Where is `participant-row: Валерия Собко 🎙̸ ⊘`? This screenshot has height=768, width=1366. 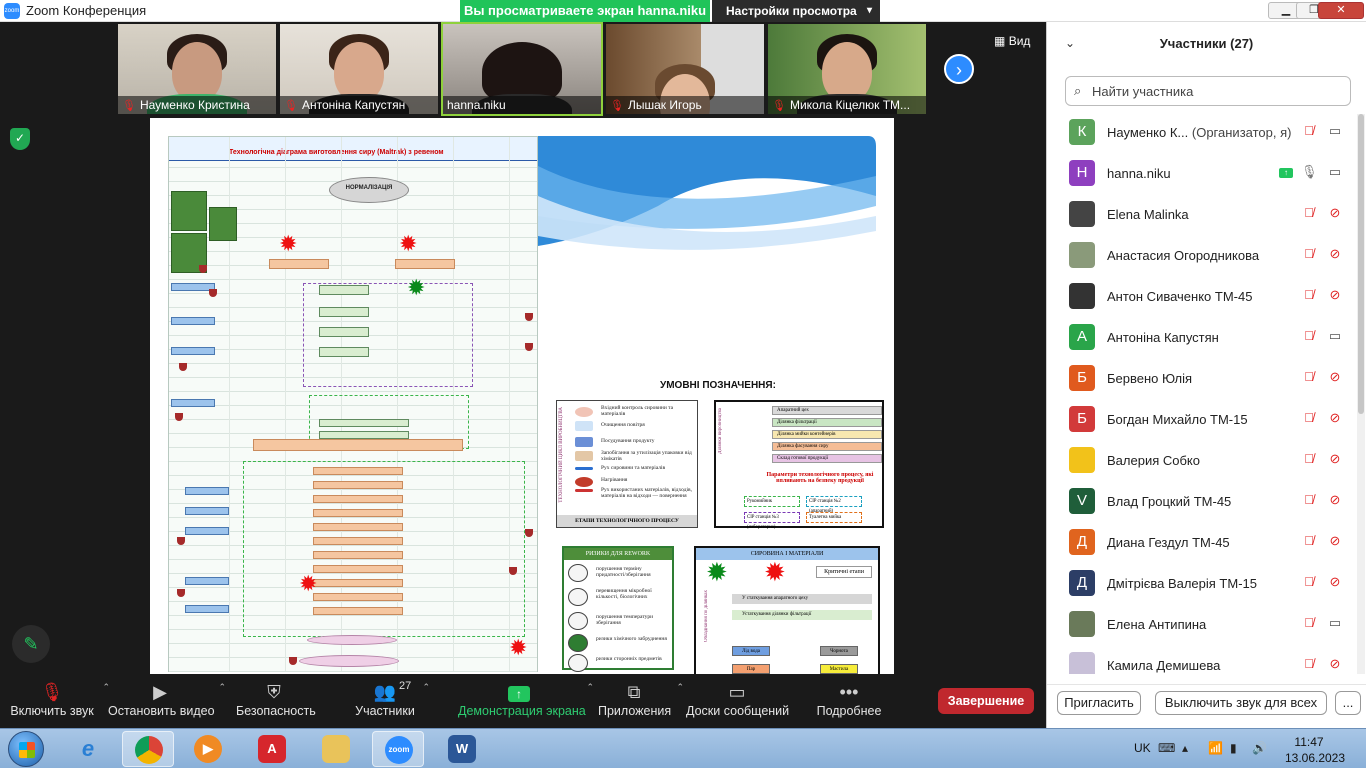 participant-row: Валерия Собко 🎙̸ ⊘ is located at coordinates (1202, 462).